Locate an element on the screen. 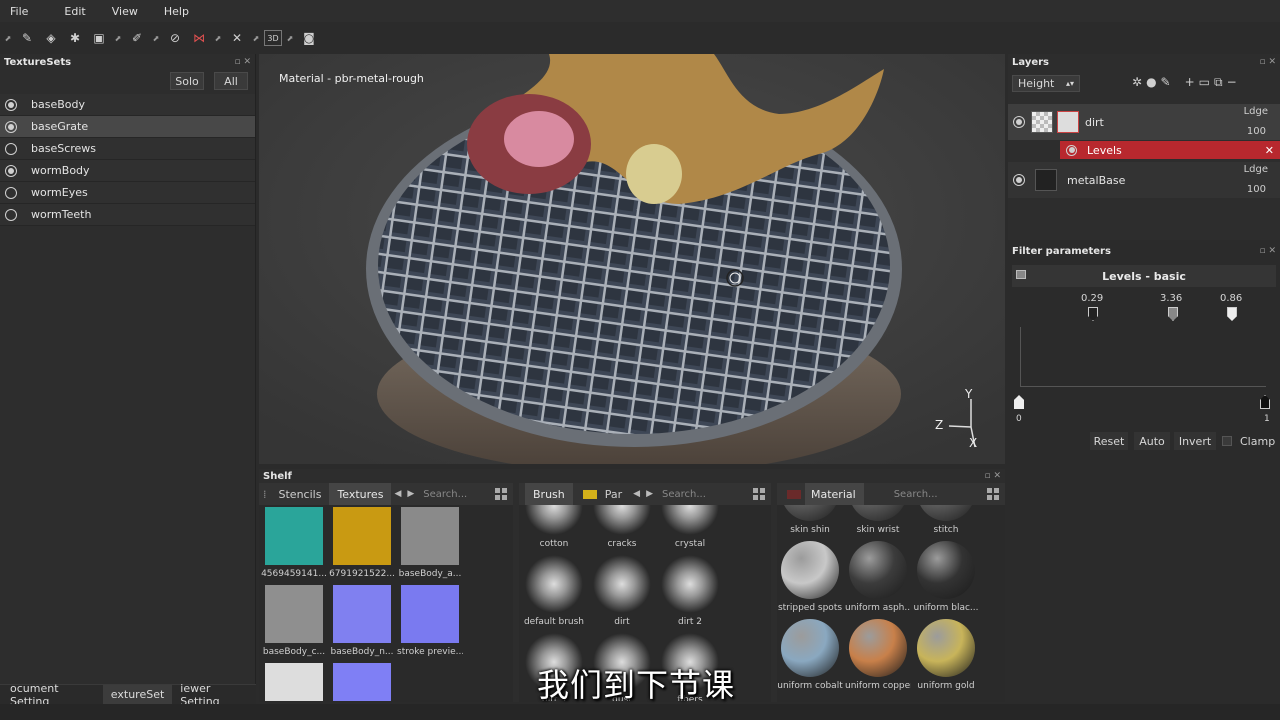 This screenshot has width=1280, height=720. layer-row-dirt: dirt Ldge 100 is located at coordinates (1144, 122).